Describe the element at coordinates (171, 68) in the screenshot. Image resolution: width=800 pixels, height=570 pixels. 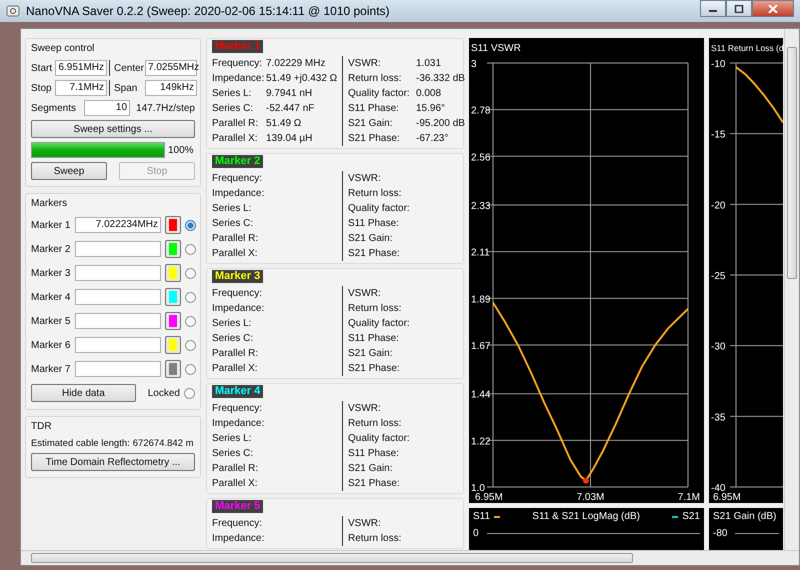
I see `text-field: 7.0255MHz` at that location.